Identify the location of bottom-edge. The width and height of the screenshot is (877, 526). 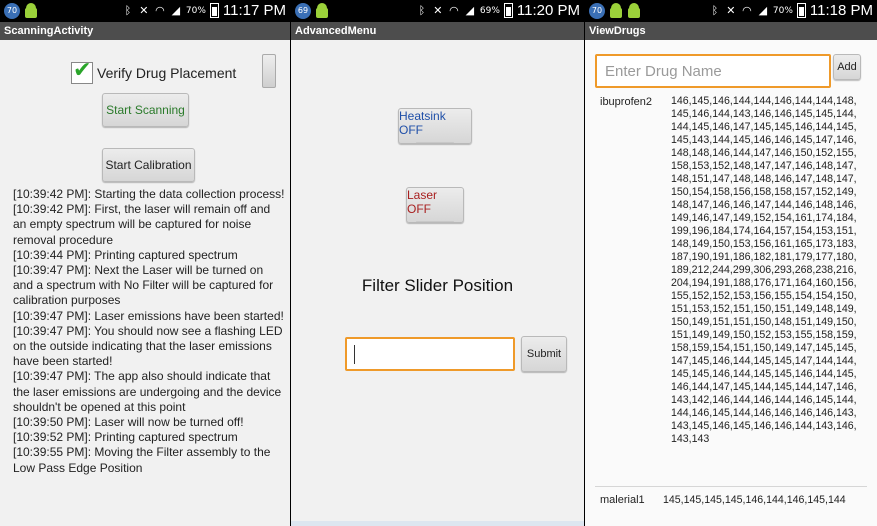
(437, 523).